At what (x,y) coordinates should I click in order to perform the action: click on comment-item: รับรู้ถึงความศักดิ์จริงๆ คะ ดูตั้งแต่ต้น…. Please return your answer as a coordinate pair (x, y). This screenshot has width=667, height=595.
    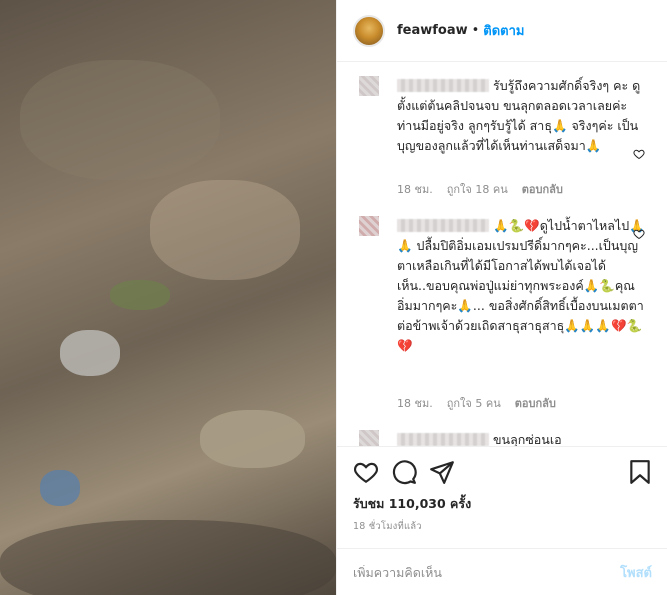
    Looking at the image, I should click on (503, 138).